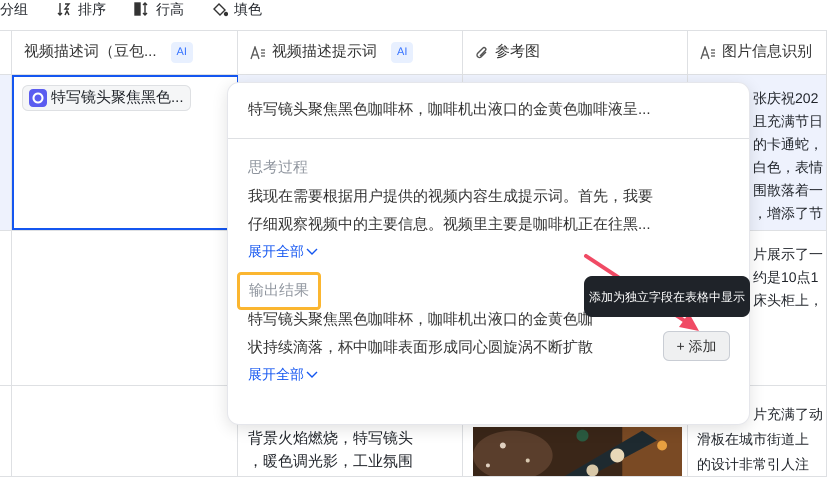 The image size is (827, 477). I want to click on add-button: + 添加, so click(696, 346).